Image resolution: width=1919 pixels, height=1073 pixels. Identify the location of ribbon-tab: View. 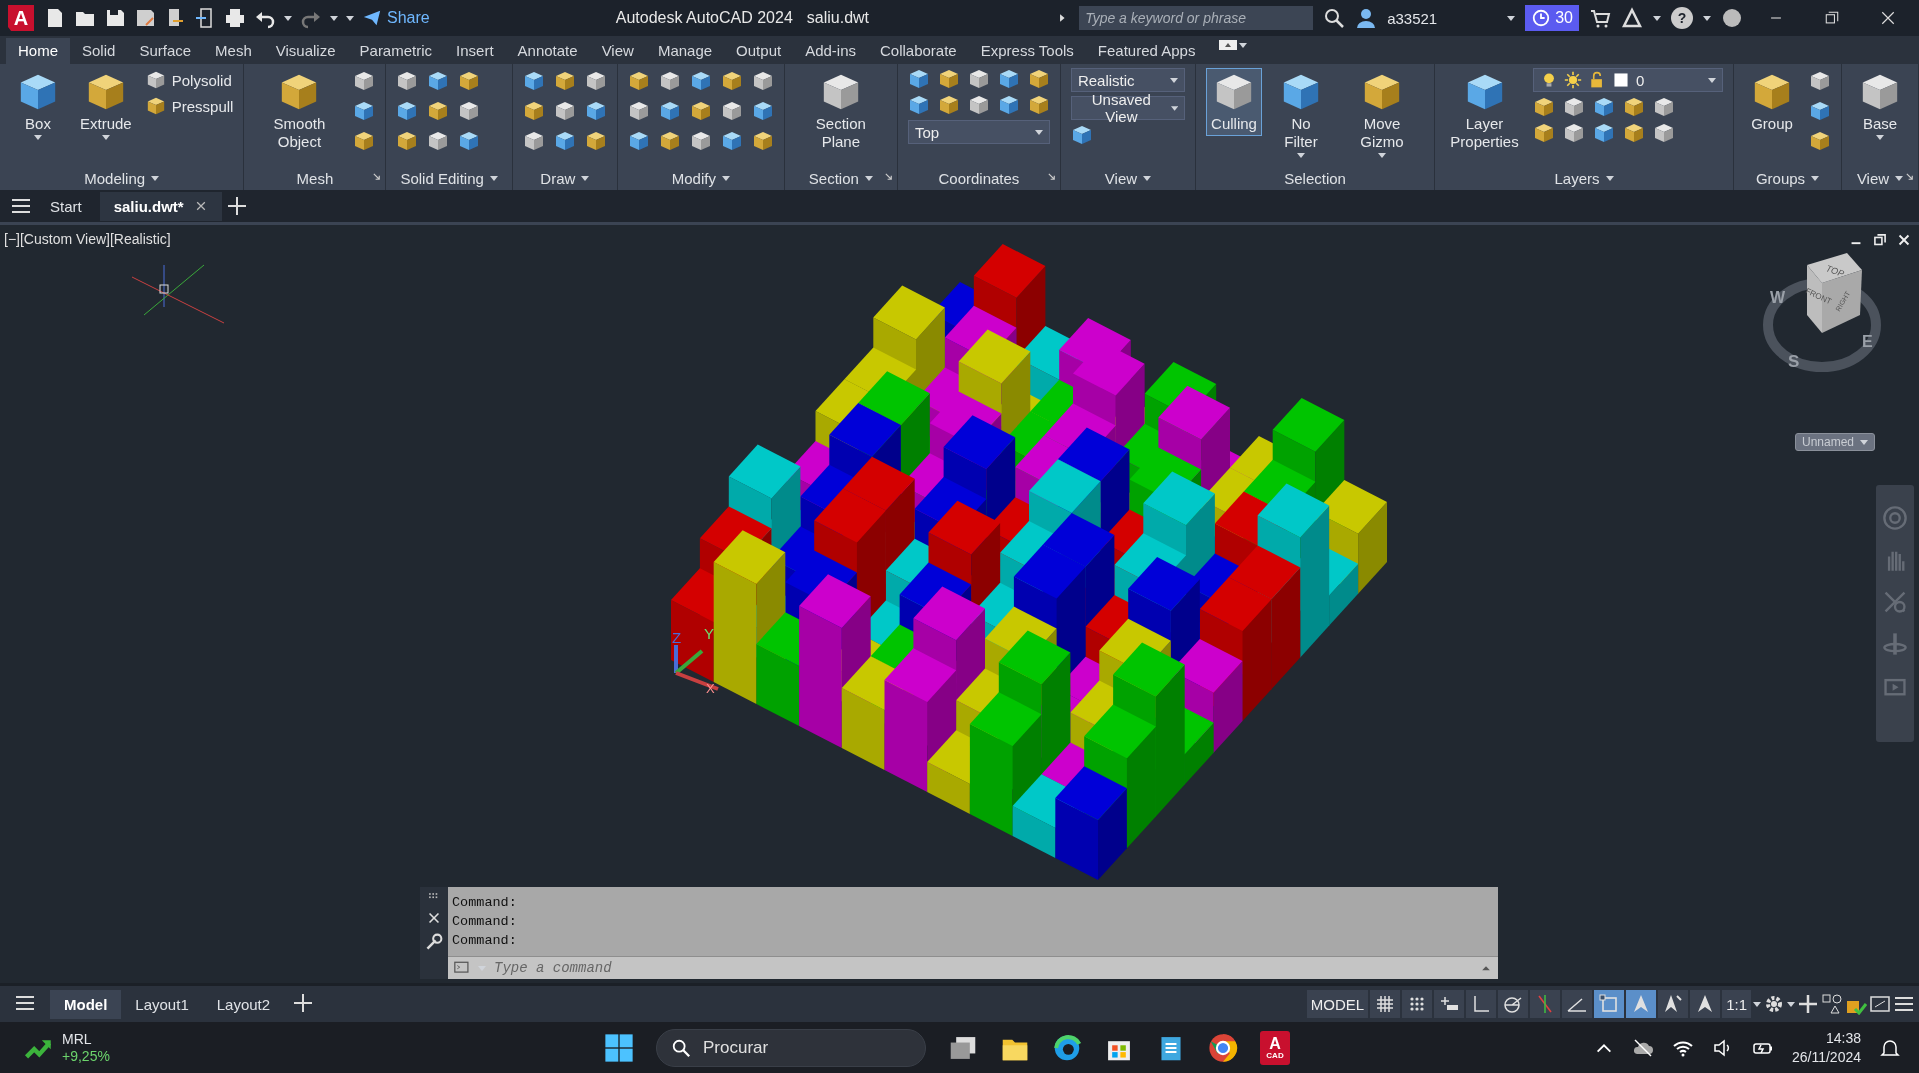
(617, 51).